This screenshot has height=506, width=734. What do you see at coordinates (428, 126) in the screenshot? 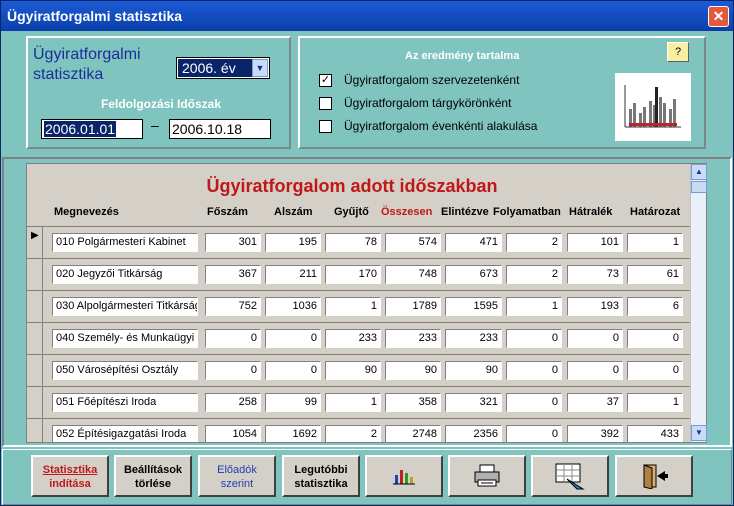
I see `option-by-year: Ügyiratforgalom évenkénti alakulása` at bounding box center [428, 126].